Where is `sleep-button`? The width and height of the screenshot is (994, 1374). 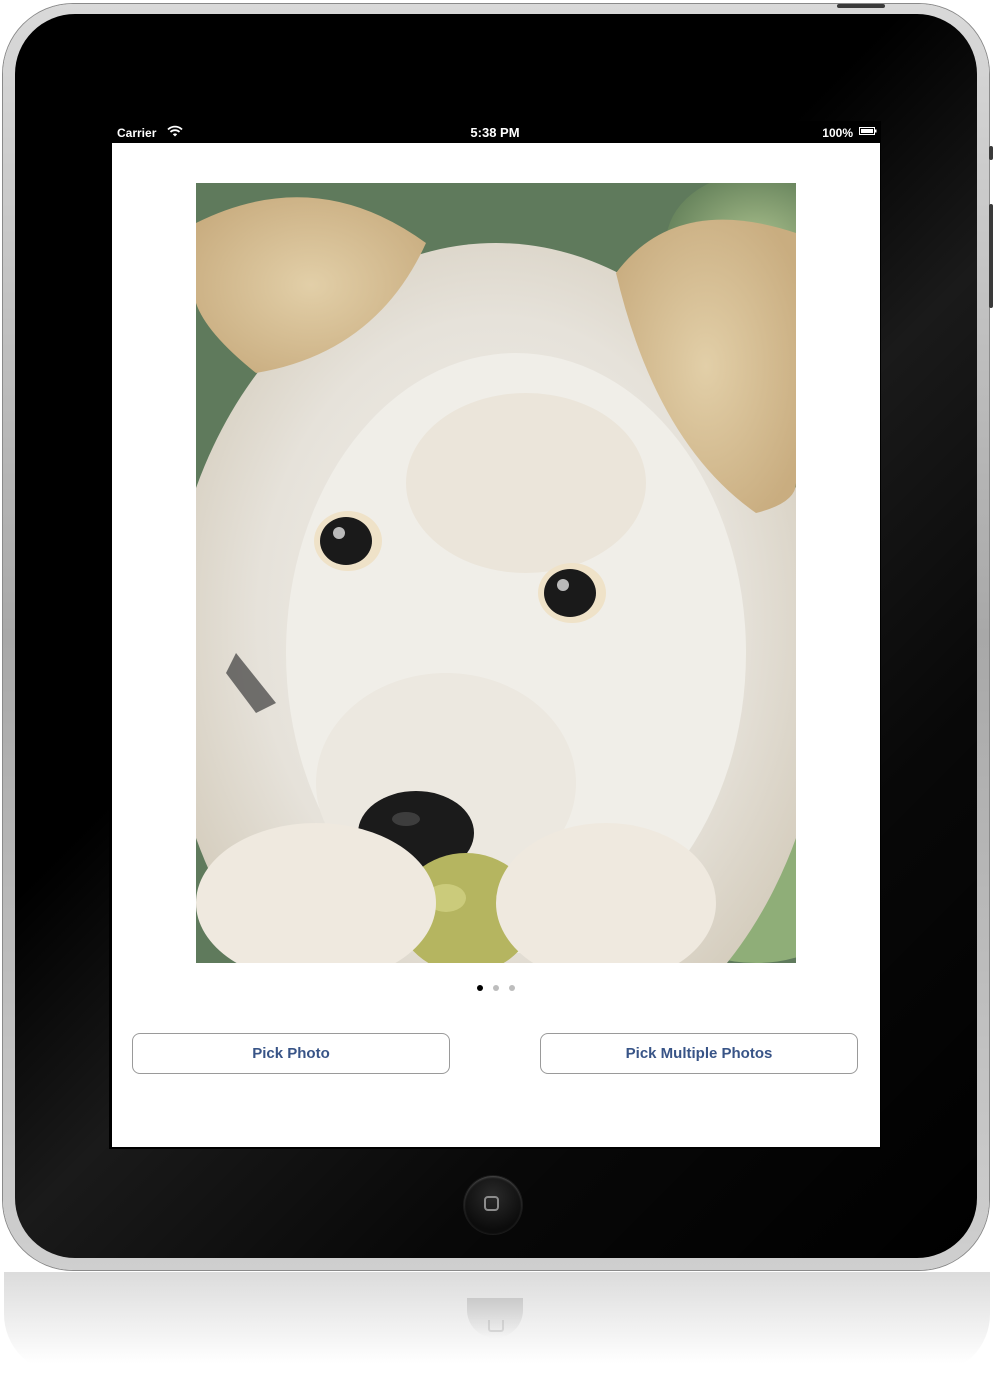
sleep-button is located at coordinates (861, 6).